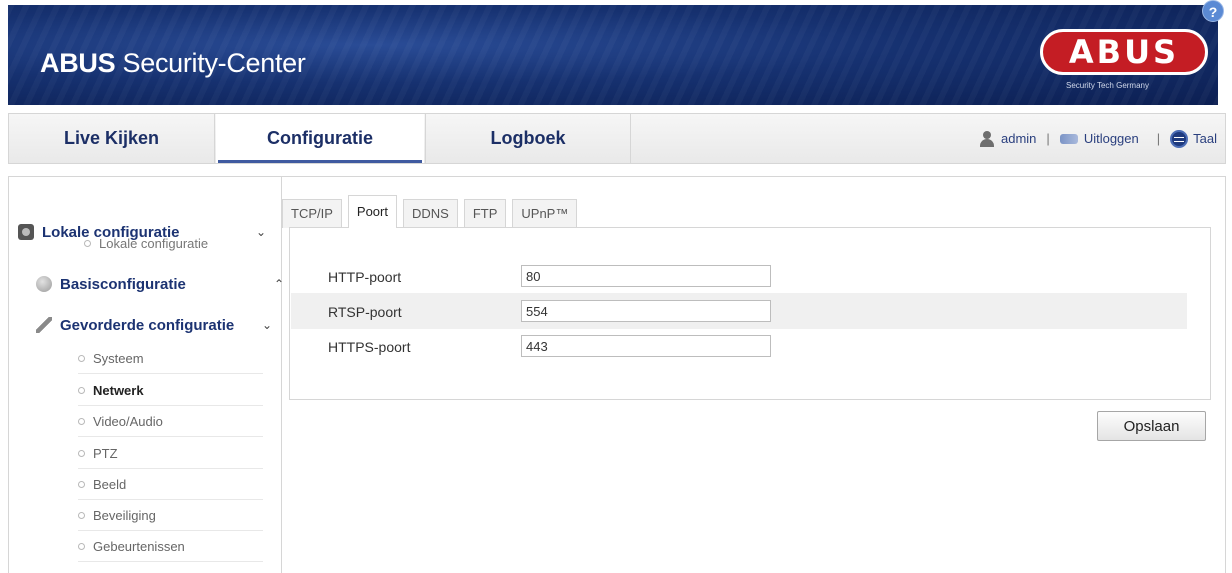 The height and width of the screenshot is (573, 1232). What do you see at coordinates (118, 358) in the screenshot?
I see `item-label: Systeem` at bounding box center [118, 358].